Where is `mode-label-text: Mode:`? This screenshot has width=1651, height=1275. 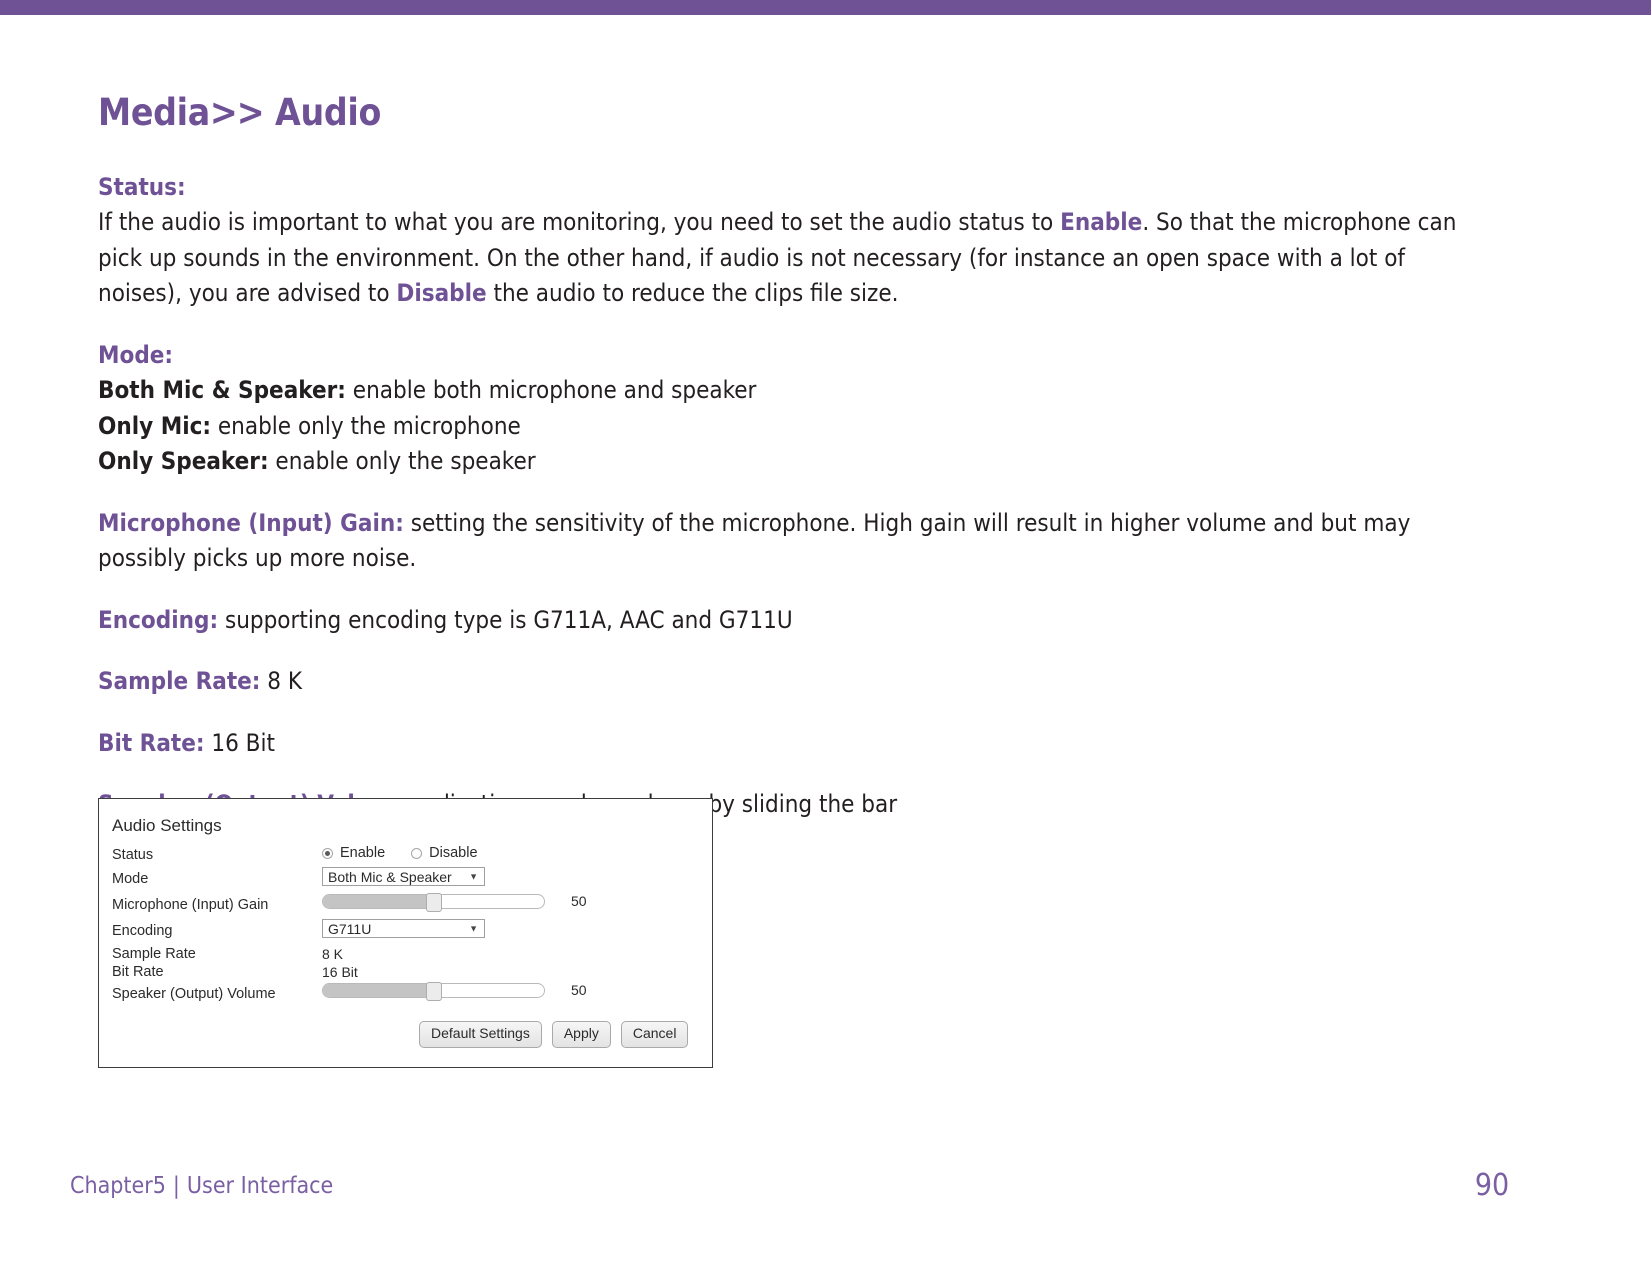
mode-label-text: Mode: is located at coordinates (136, 354).